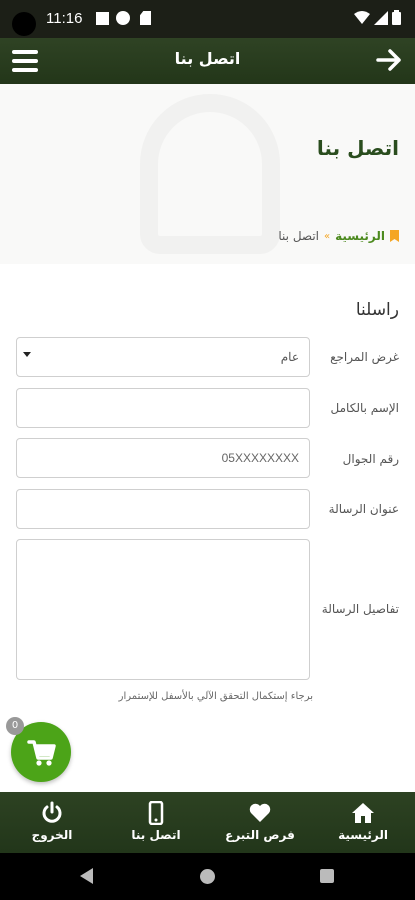 This screenshot has width=415, height=900. Describe the element at coordinates (260, 812) in the screenshot. I see `heart-icon` at that location.